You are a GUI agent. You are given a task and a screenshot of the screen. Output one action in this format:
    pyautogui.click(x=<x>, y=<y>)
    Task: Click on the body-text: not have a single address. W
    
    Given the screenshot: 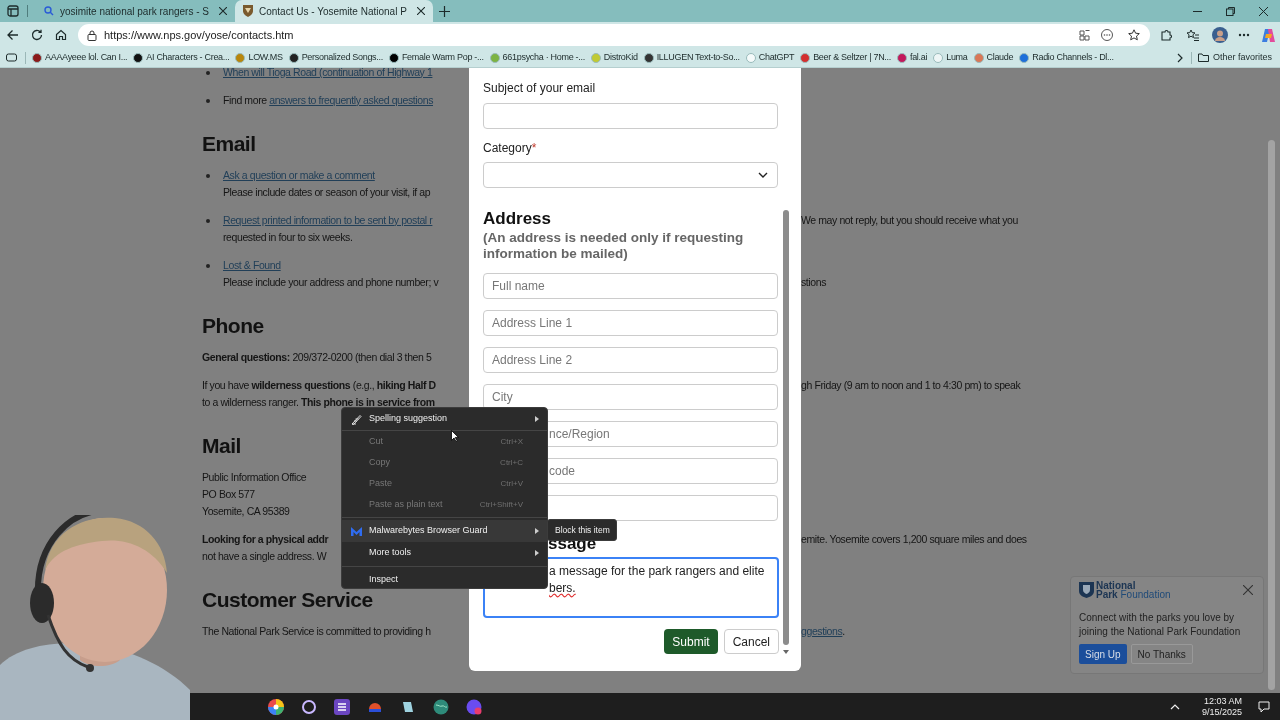 What is the action you would take?
    pyautogui.click(x=264, y=556)
    